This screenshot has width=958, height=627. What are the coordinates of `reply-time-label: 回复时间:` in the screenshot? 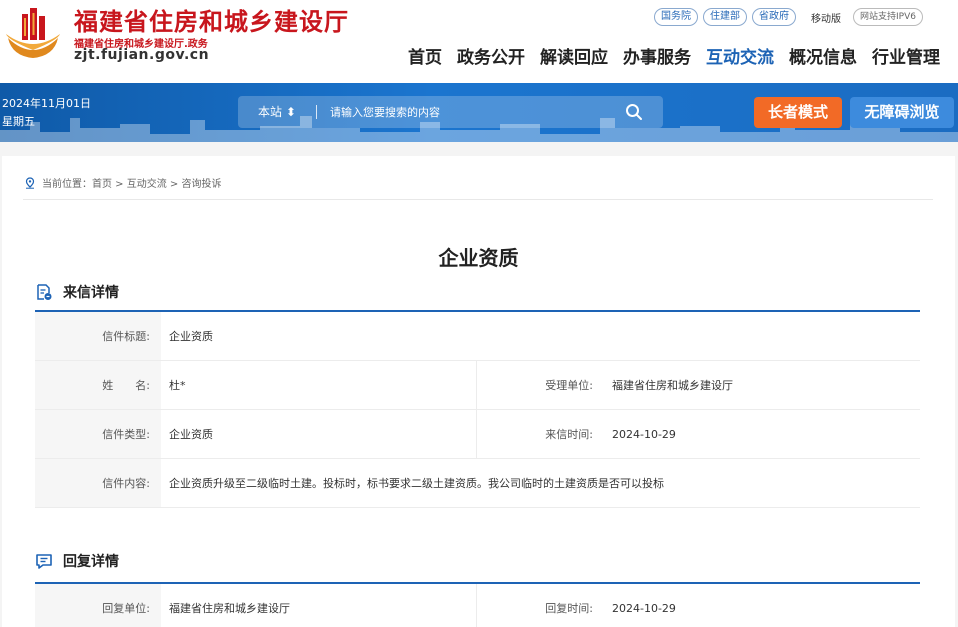 It's located at (540, 605).